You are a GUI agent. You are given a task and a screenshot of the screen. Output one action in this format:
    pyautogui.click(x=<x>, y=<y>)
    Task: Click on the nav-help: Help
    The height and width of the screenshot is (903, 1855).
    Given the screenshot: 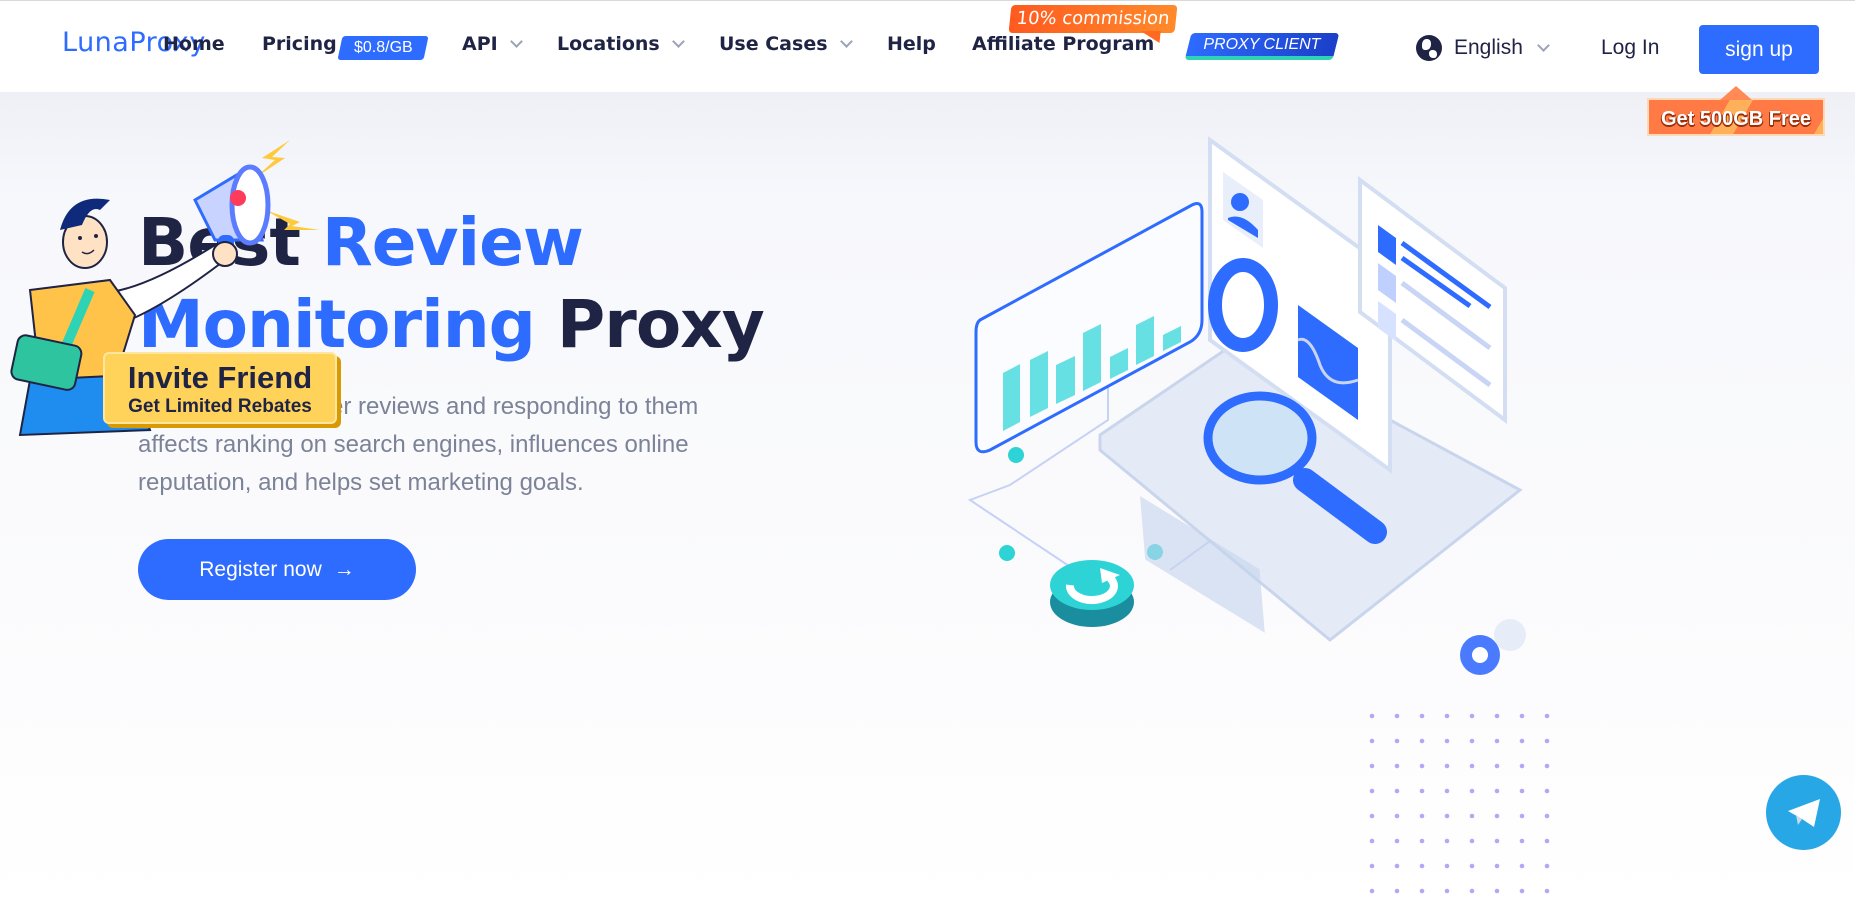 What is the action you would take?
    pyautogui.click(x=911, y=44)
    